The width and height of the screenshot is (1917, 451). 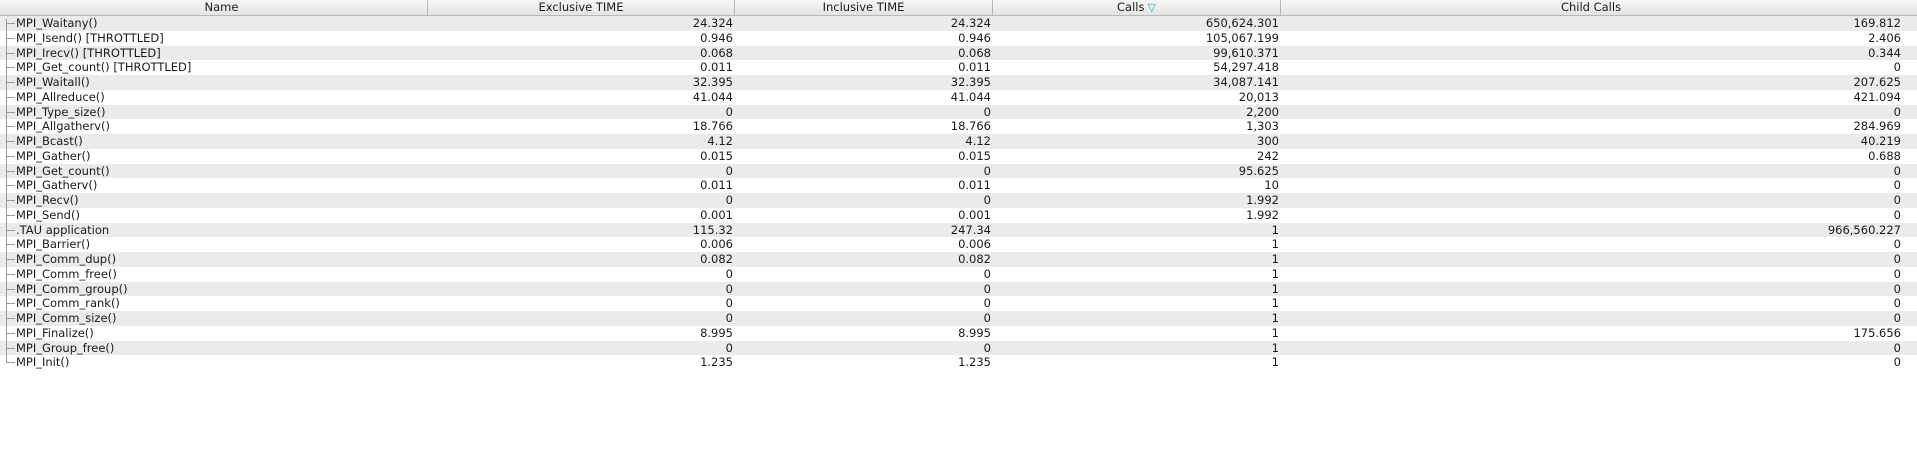 What do you see at coordinates (974, 52) in the screenshot?
I see `cell-inclusive-time: 0.068` at bounding box center [974, 52].